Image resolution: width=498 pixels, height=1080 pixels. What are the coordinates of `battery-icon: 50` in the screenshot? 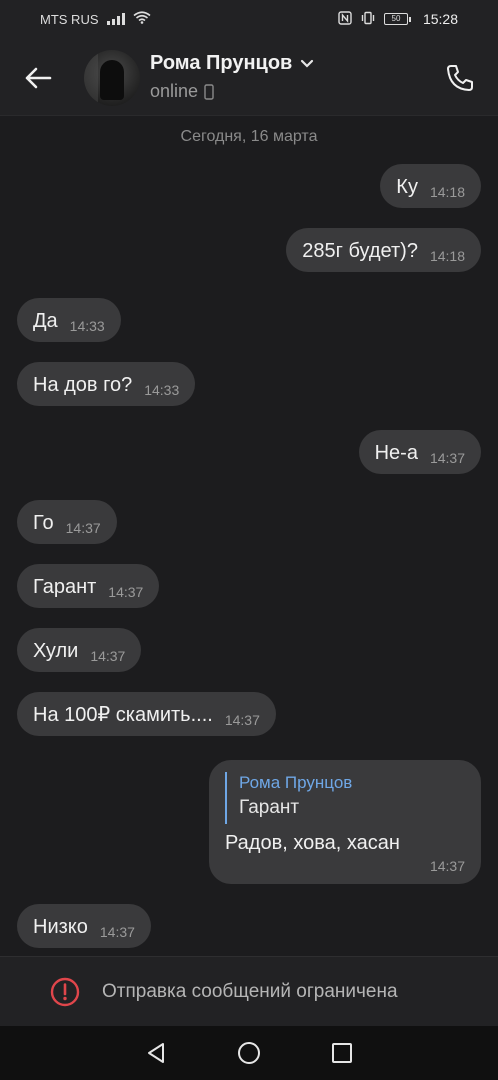 It's located at (397, 19).